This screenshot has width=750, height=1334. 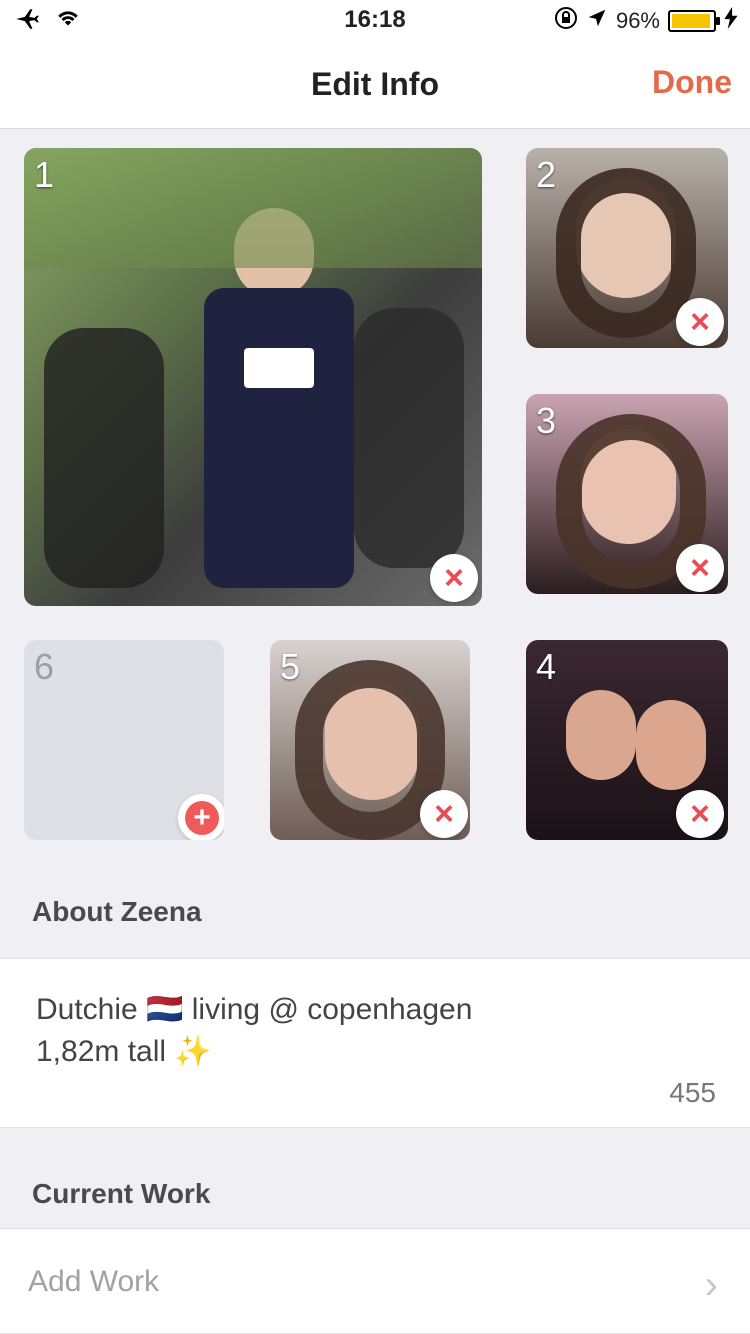 I want to click on photo-number: 5, so click(x=290, y=666).